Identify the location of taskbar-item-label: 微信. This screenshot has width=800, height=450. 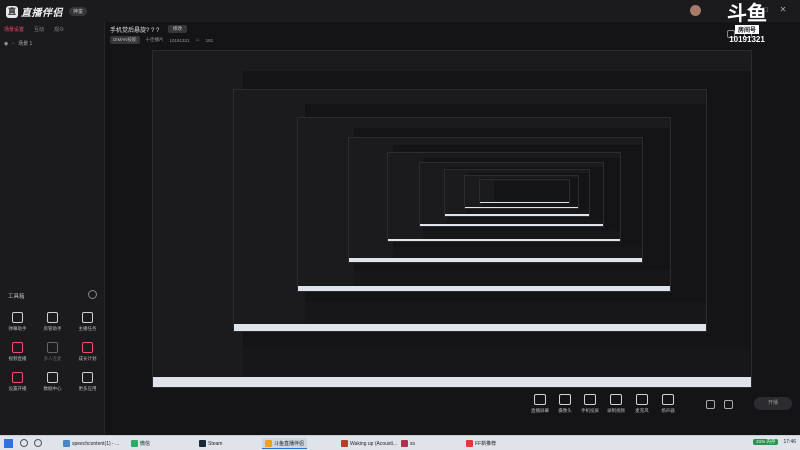
(145, 444).